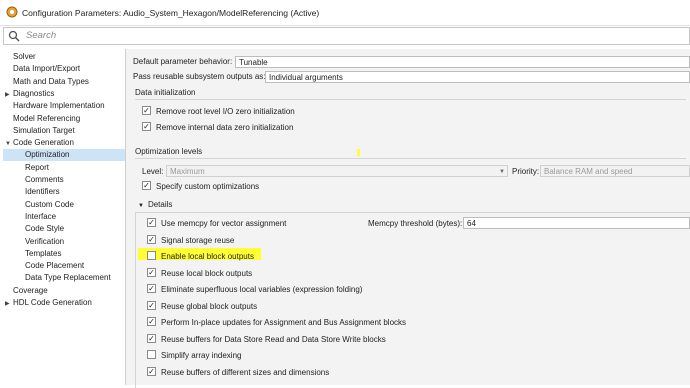  What do you see at coordinates (64, 155) in the screenshot?
I see `sidebar-item-optimization: Optimization` at bounding box center [64, 155].